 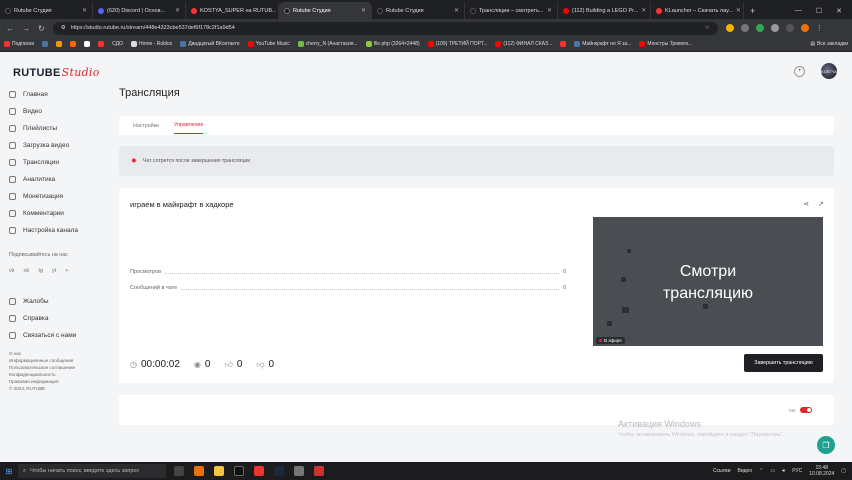 I want to click on windows-start-icon: ⊞, so click(x=9, y=471).